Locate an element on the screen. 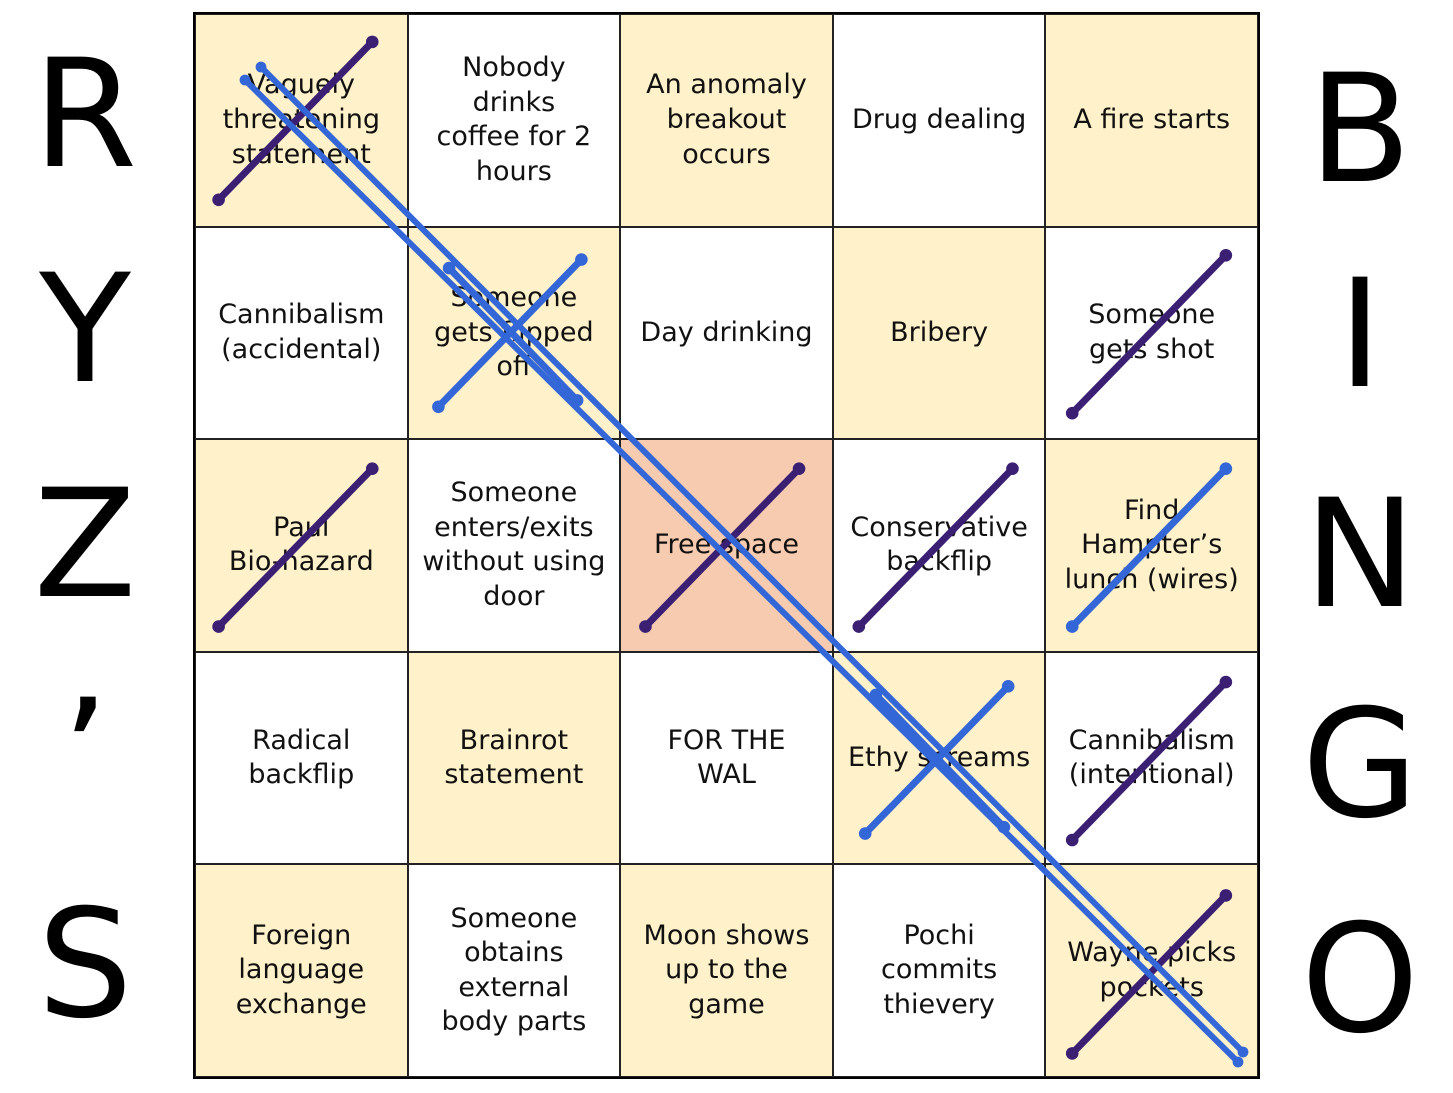  bingo-cell: Nobody drinks coffee for 2 hours is located at coordinates (514, 120).